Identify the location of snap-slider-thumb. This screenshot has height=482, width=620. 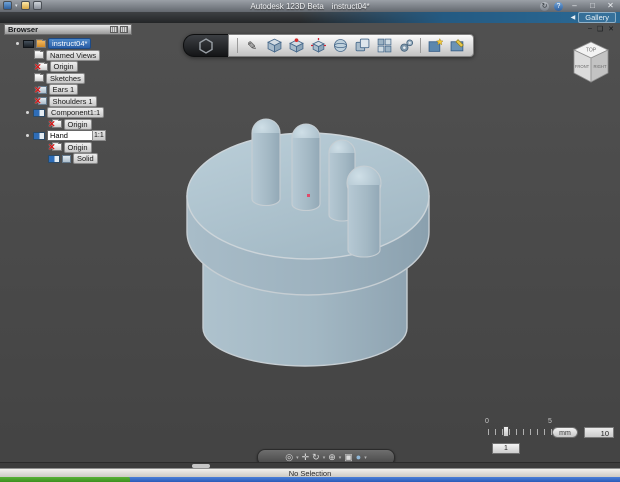
(506, 431).